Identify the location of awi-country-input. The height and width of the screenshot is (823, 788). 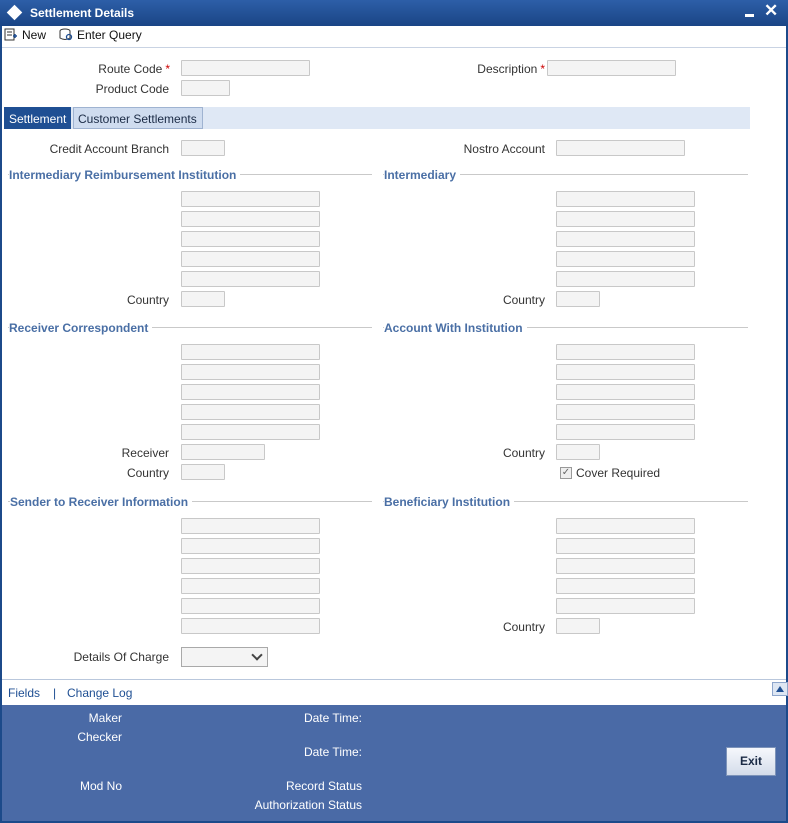
(578, 452).